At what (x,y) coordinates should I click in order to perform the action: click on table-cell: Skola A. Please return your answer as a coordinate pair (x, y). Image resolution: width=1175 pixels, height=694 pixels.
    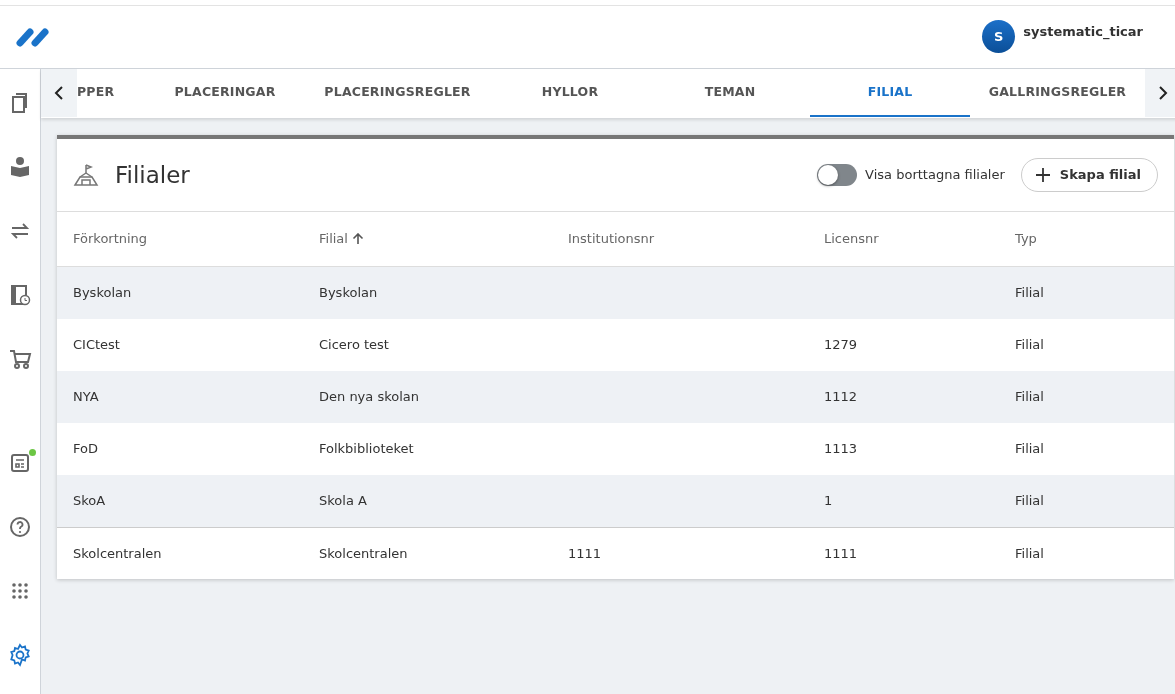
    Looking at the image, I should click on (343, 501).